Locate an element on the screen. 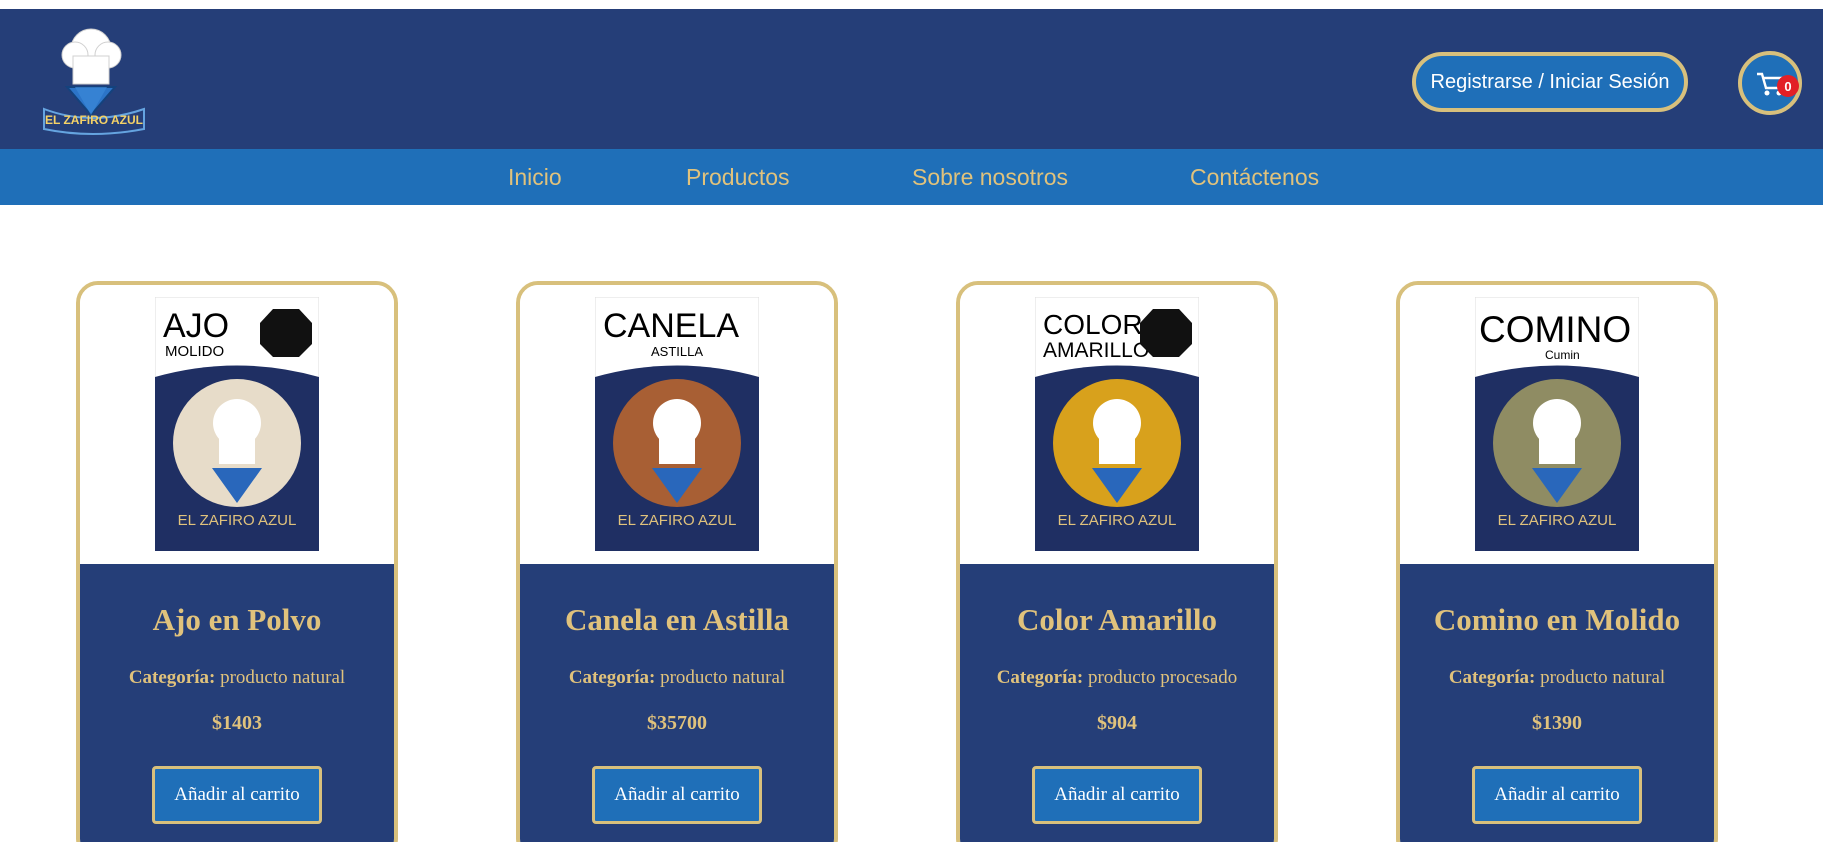 The width and height of the screenshot is (1823, 842). product-package-name: COMINO is located at coordinates (1555, 329).